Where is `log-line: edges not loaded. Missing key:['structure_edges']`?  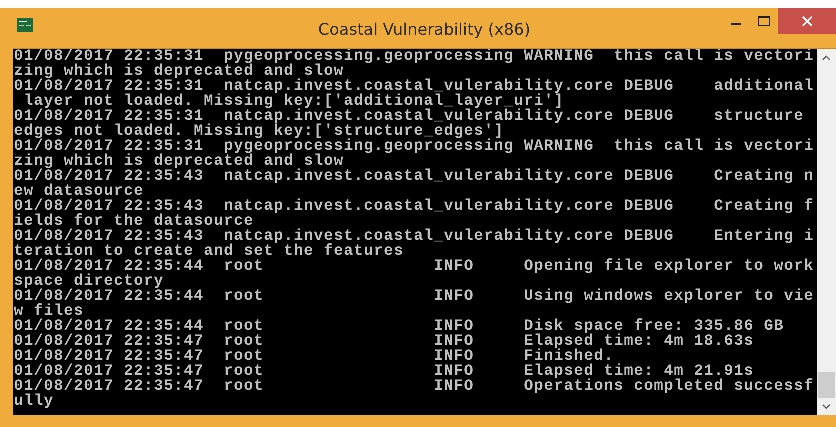
log-line: edges not loaded. Missing key:['structure_edges'] is located at coordinates (259, 131).